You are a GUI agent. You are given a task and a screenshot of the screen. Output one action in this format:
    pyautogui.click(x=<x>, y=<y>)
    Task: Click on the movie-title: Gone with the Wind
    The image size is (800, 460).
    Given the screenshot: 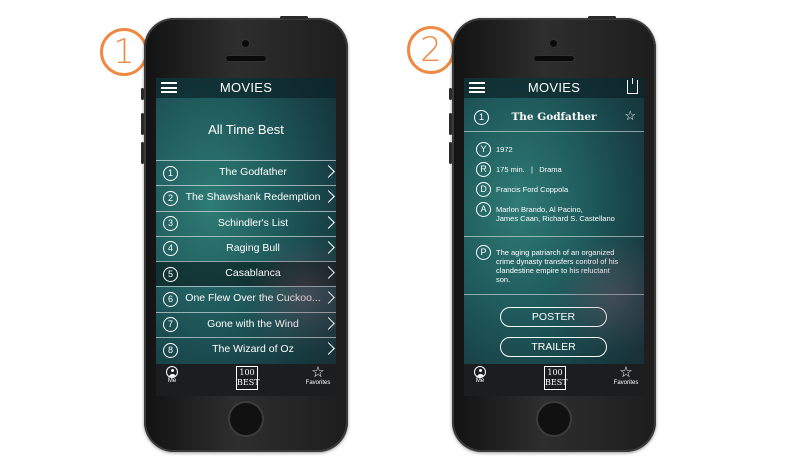 What is the action you would take?
    pyautogui.click(x=253, y=323)
    